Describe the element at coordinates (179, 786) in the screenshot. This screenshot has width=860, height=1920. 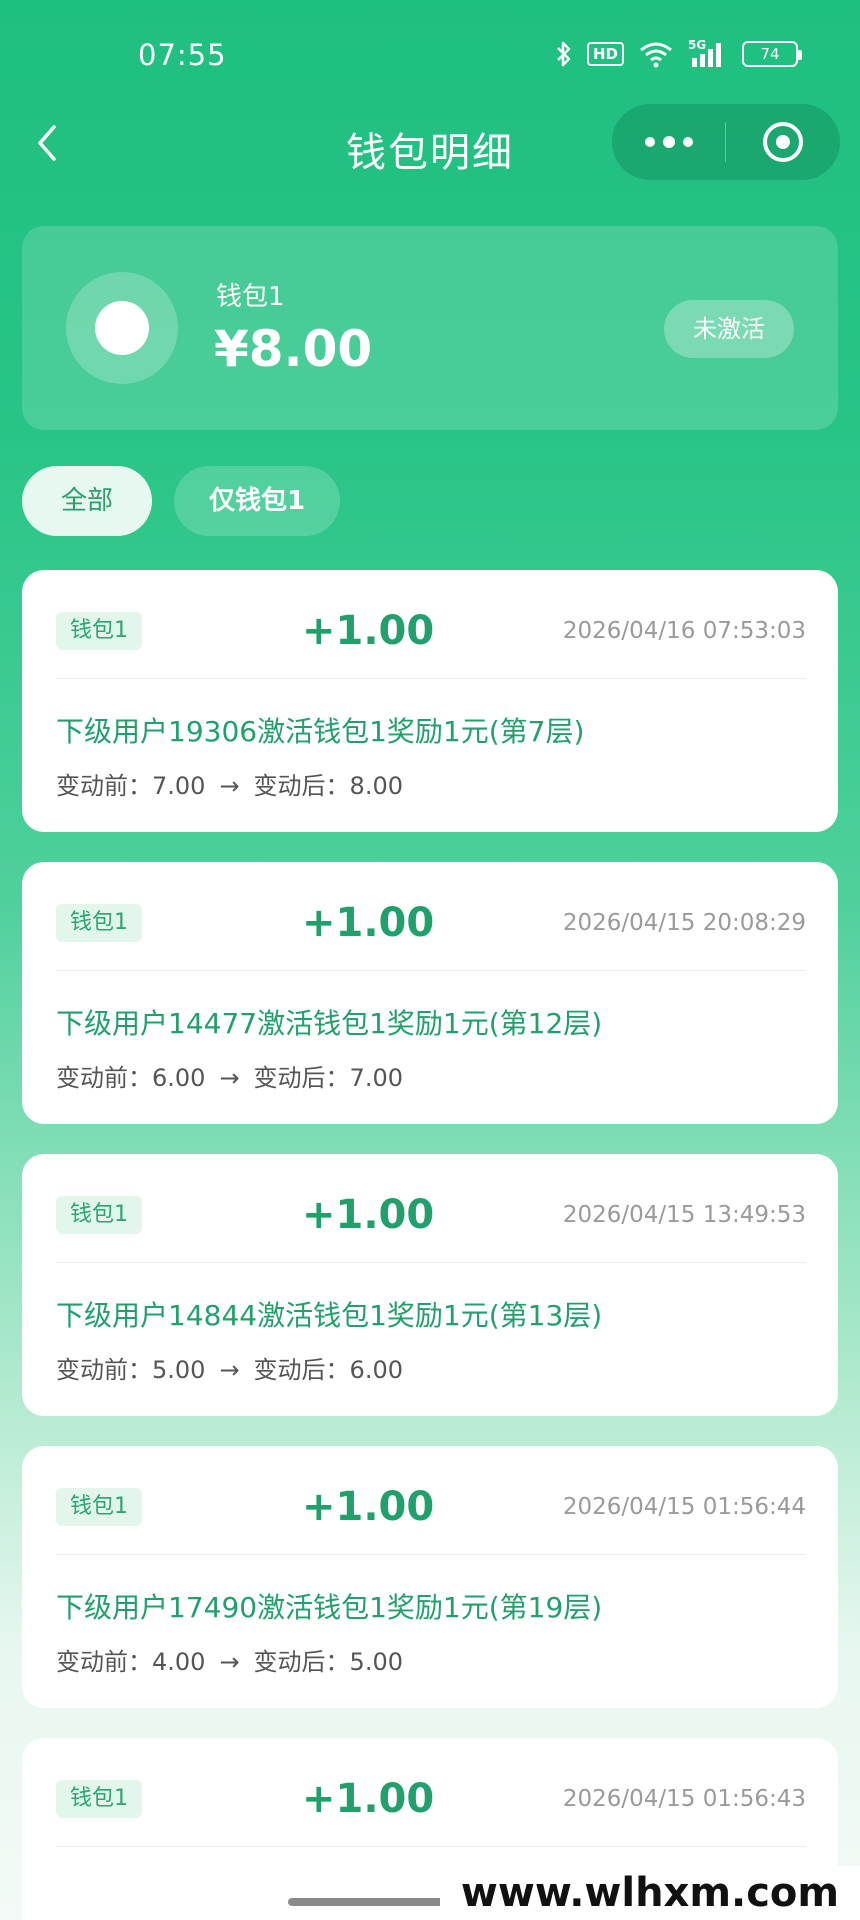
I see `before-value: 7.00` at that location.